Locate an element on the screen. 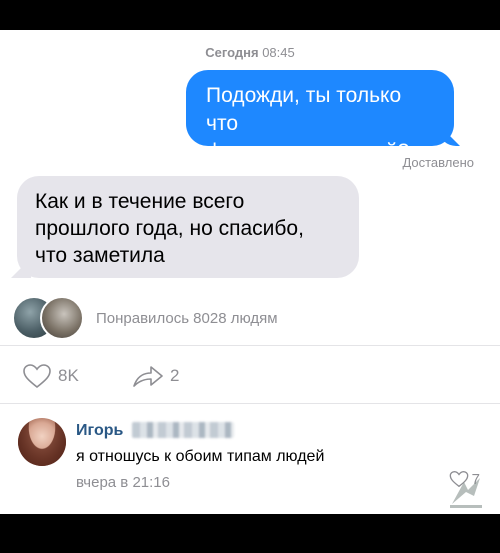 This screenshot has width=500, height=553. timestamp-day: Сегодня is located at coordinates (232, 52).